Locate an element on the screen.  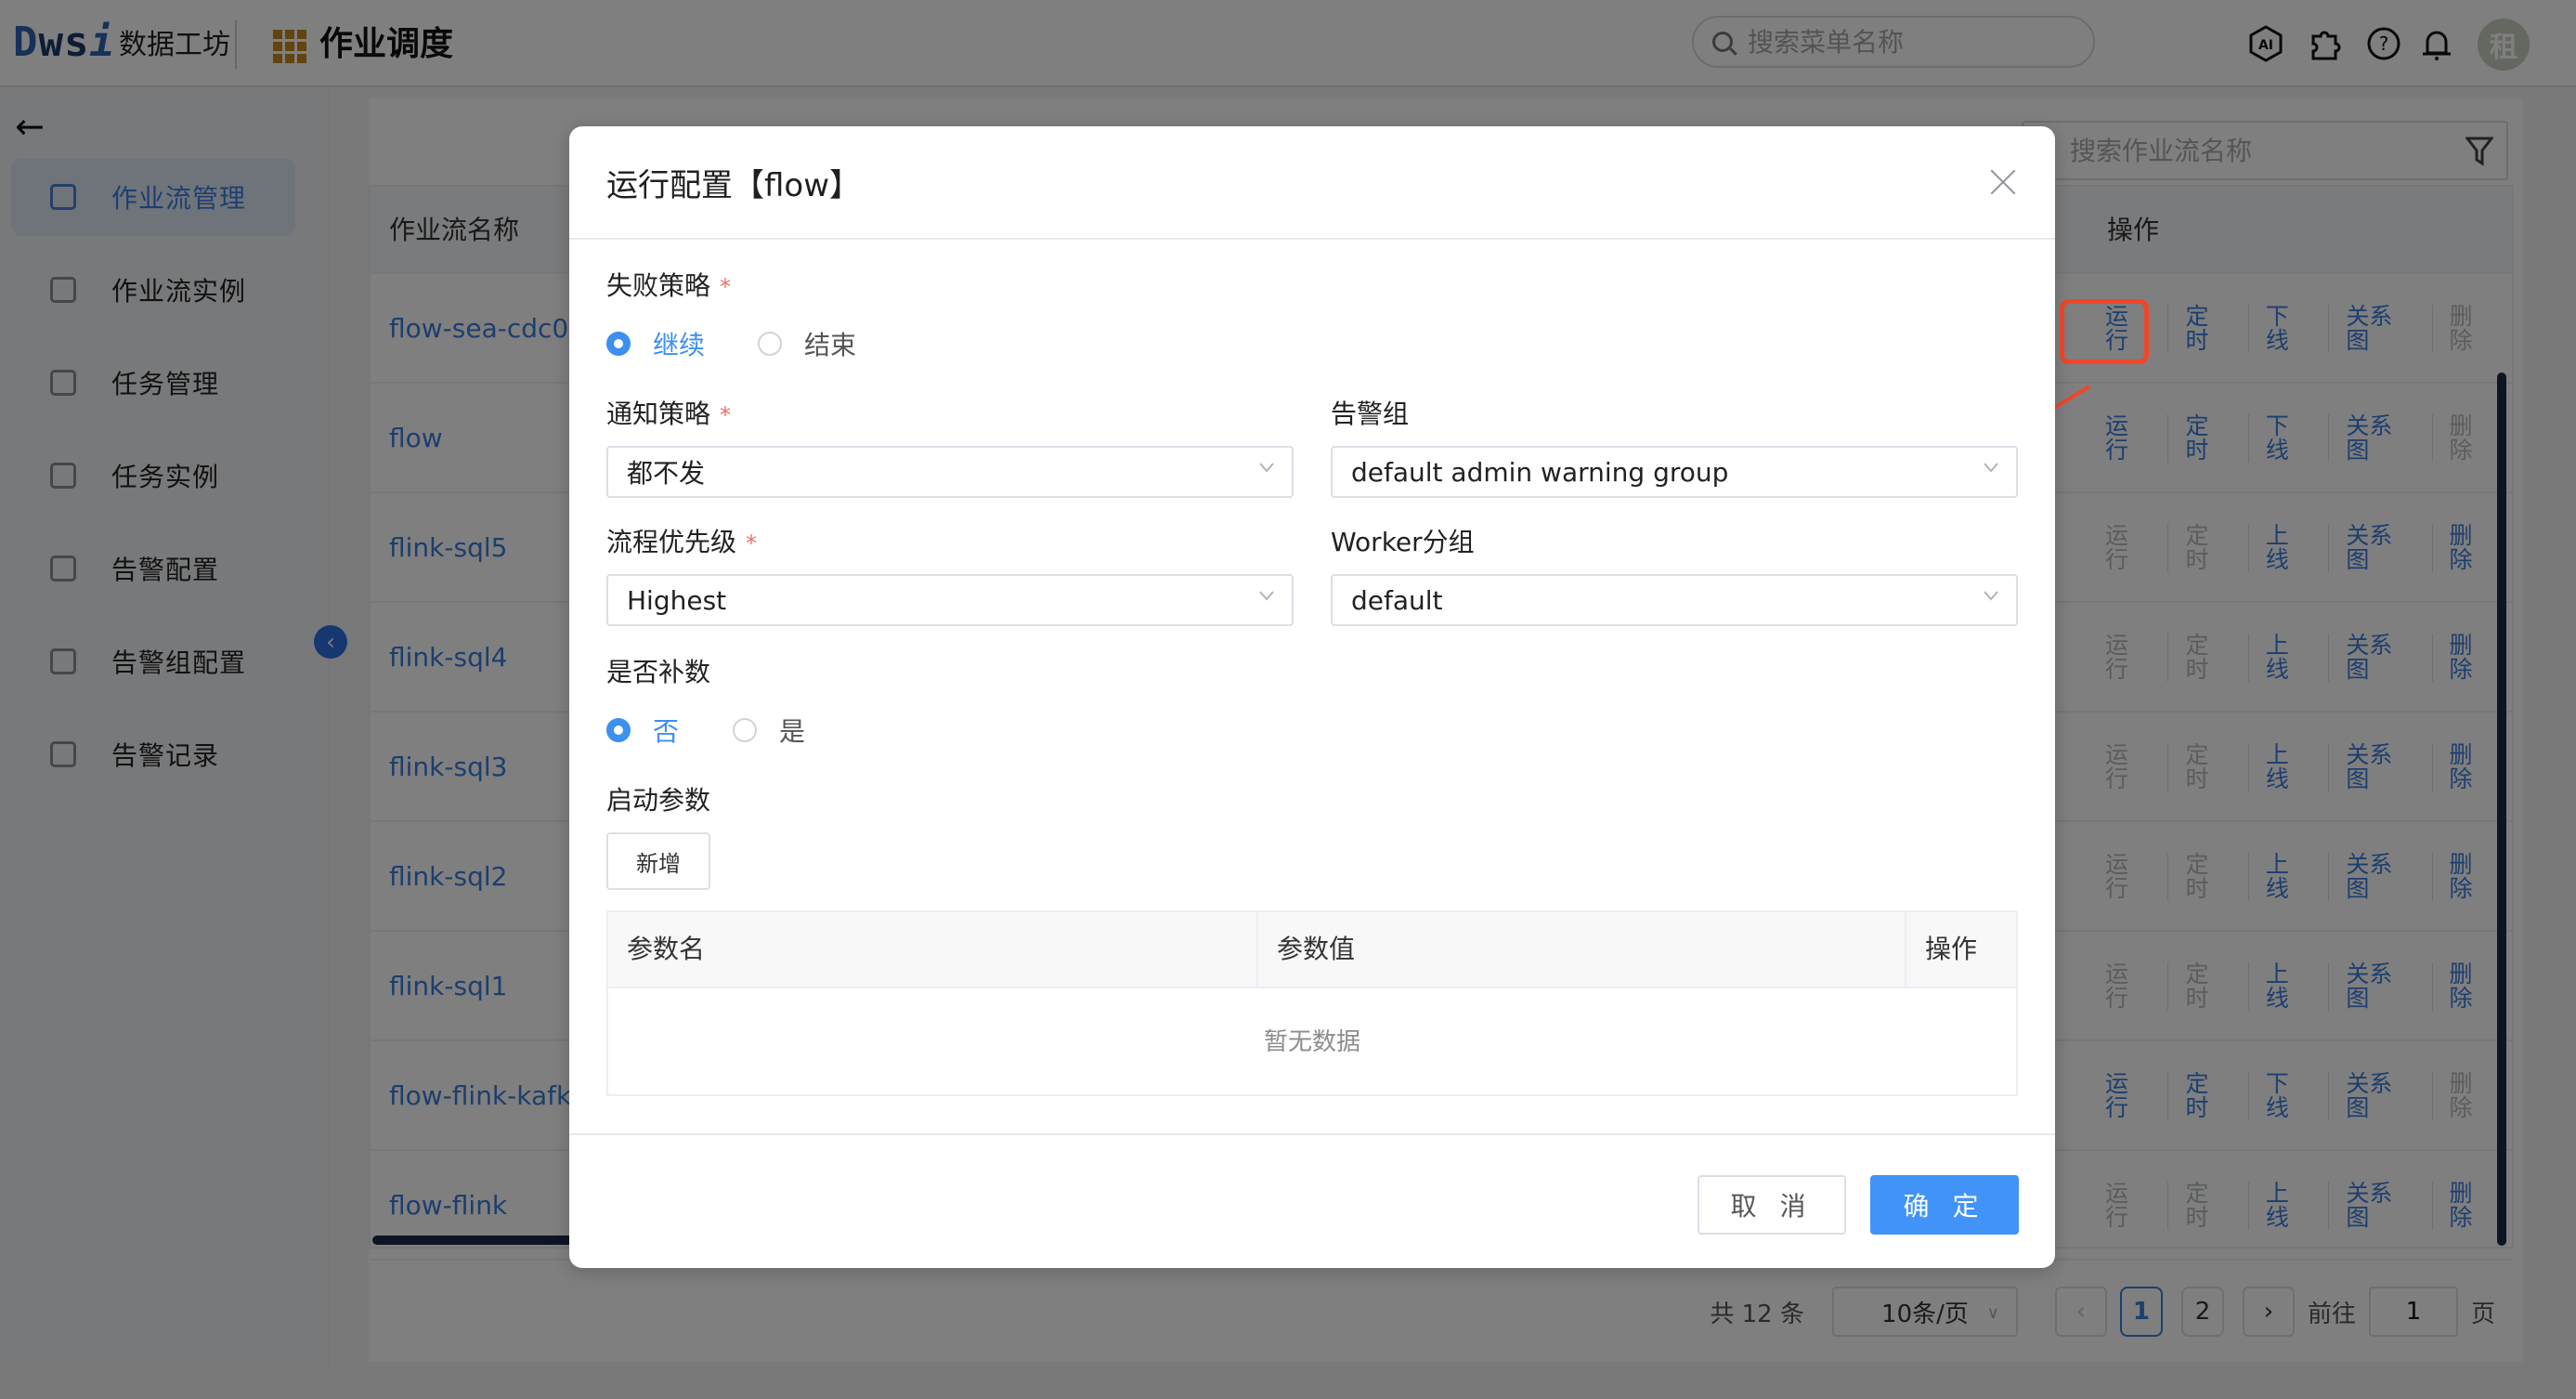
worker-group-select: default is located at coordinates (1674, 600).